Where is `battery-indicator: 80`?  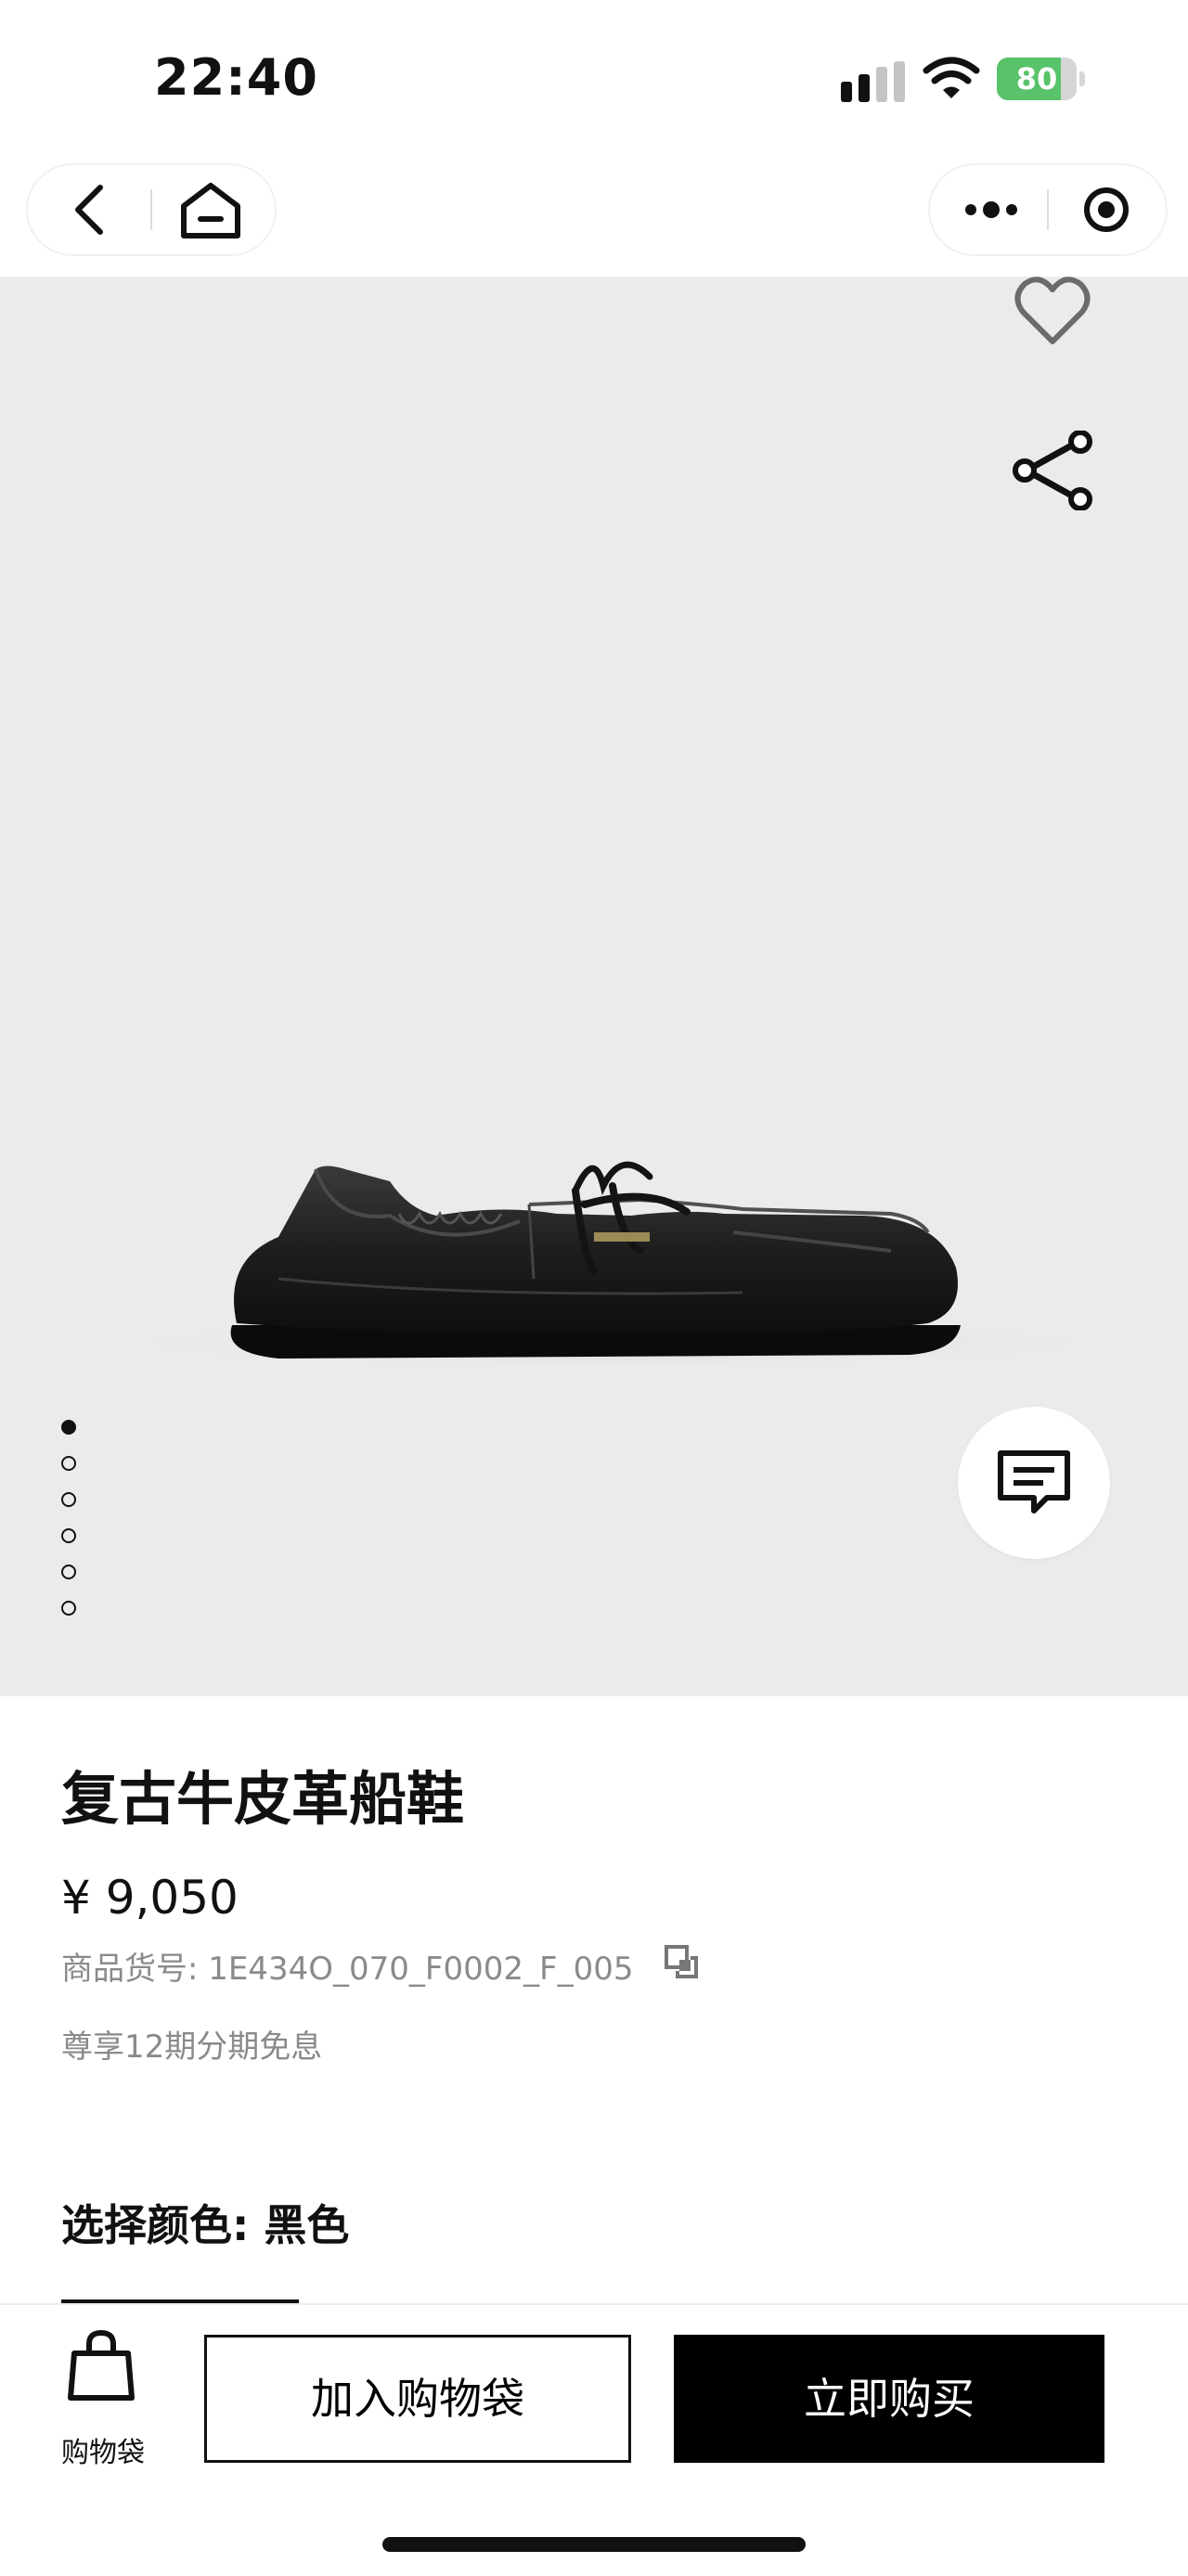 battery-indicator: 80 is located at coordinates (1041, 79).